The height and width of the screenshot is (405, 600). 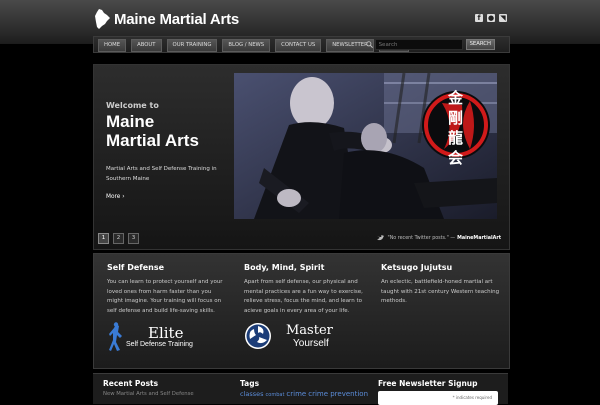 I want to click on rss-icon: ◥, so click(x=503, y=18).